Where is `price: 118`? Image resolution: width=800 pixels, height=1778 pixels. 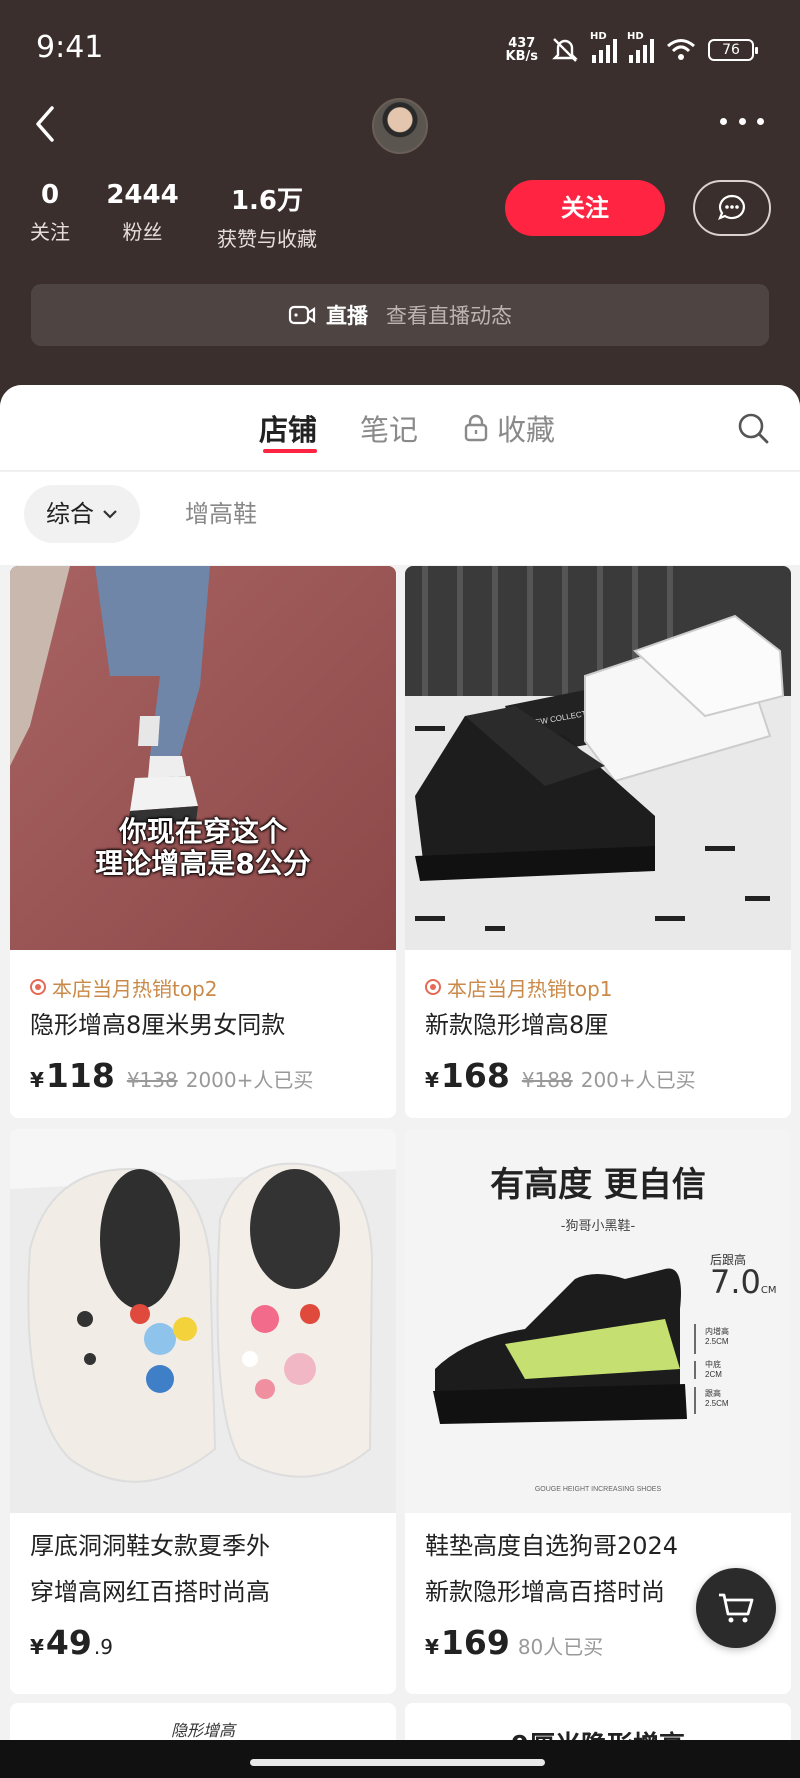
price: 118 is located at coordinates (80, 1075).